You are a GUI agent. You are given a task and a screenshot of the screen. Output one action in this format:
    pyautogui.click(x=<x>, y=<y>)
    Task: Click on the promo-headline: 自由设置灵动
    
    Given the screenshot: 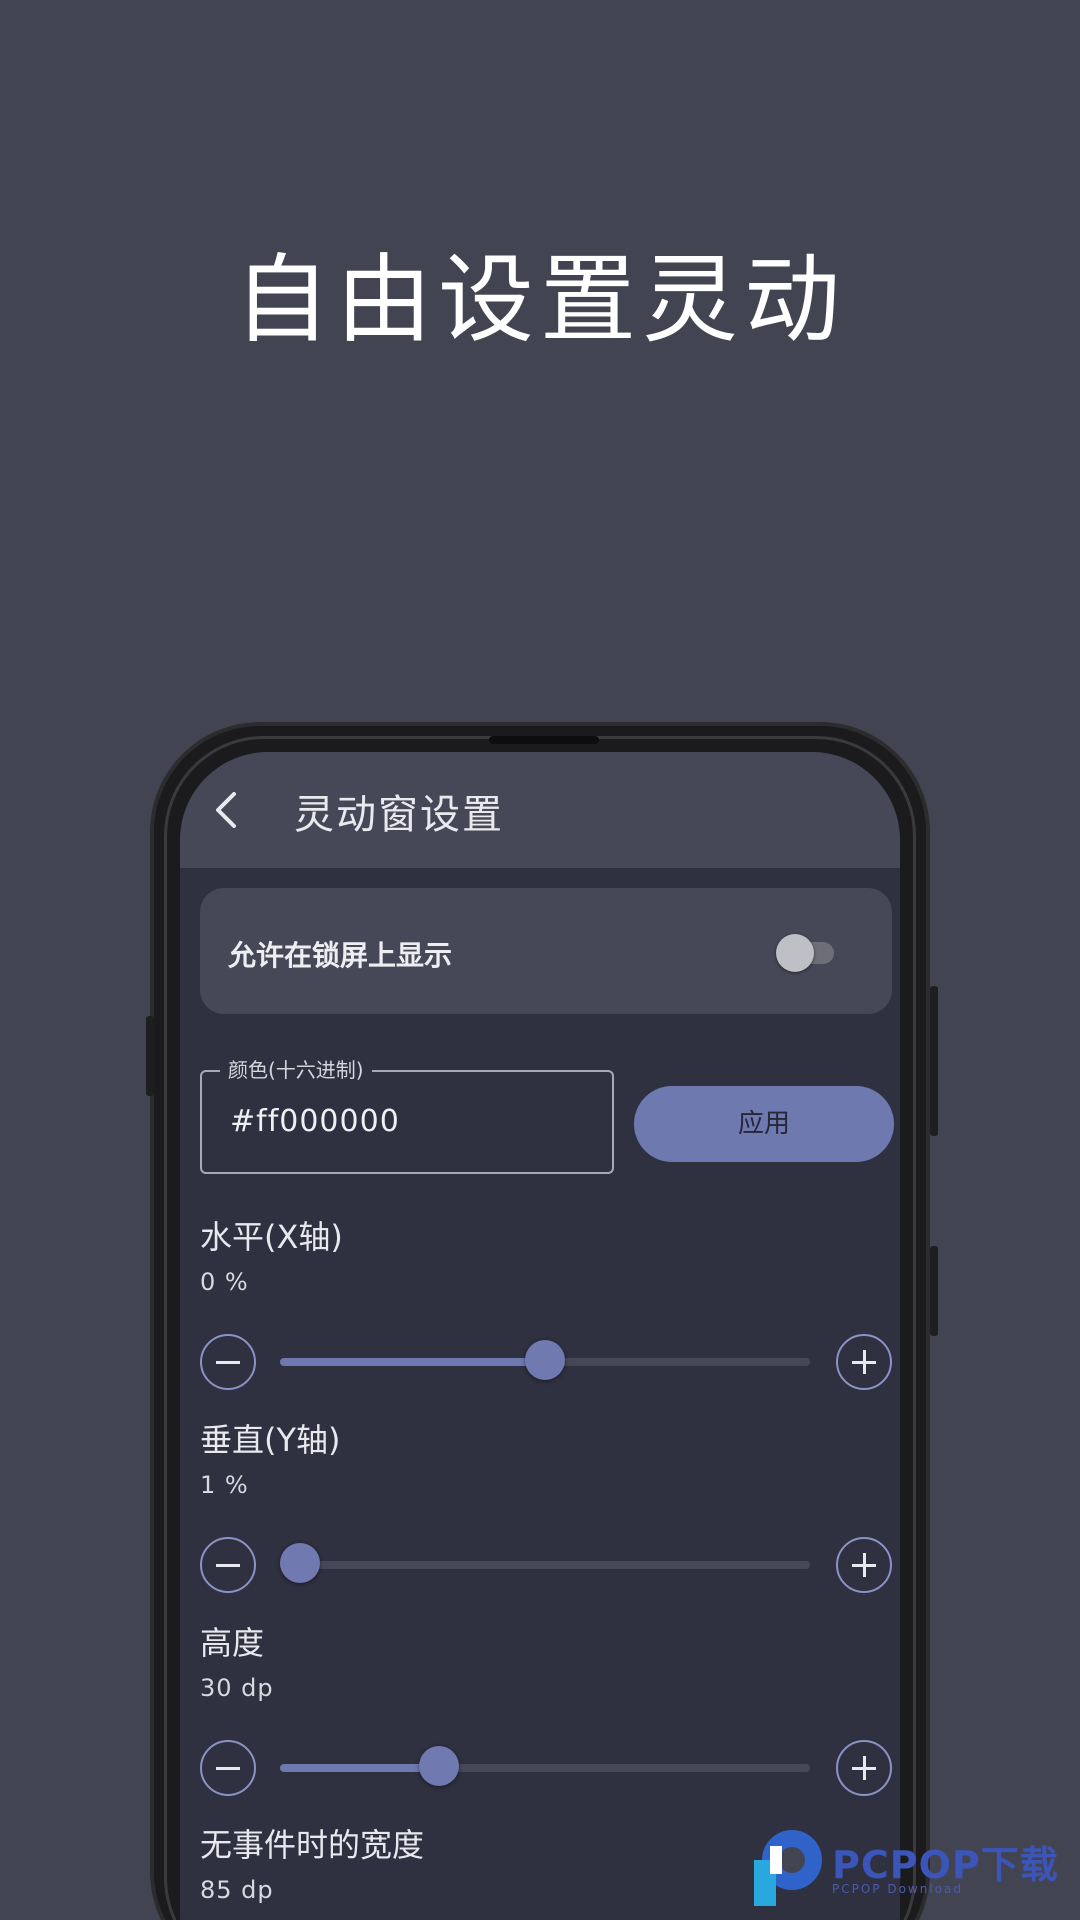 What is the action you would take?
    pyautogui.click(x=540, y=300)
    